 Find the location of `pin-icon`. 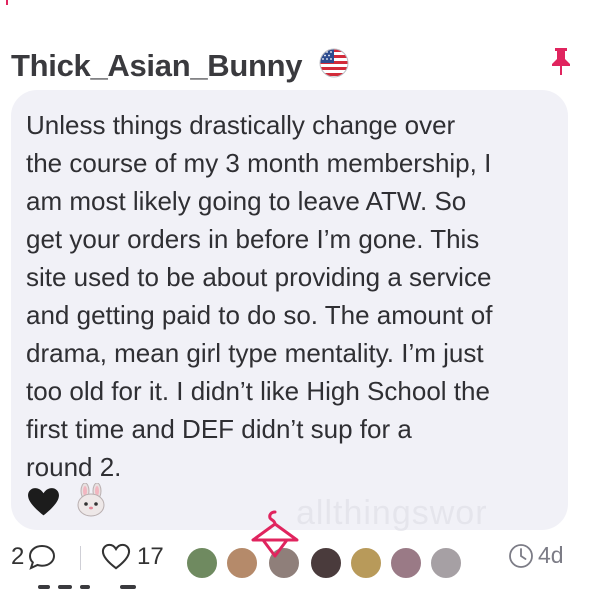

pin-icon is located at coordinates (561, 61).